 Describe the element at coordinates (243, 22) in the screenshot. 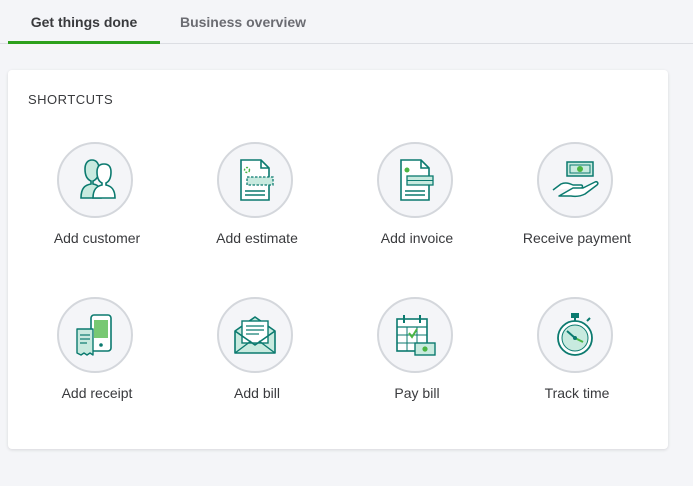

I see `tab-business-overview: Business overview` at that location.